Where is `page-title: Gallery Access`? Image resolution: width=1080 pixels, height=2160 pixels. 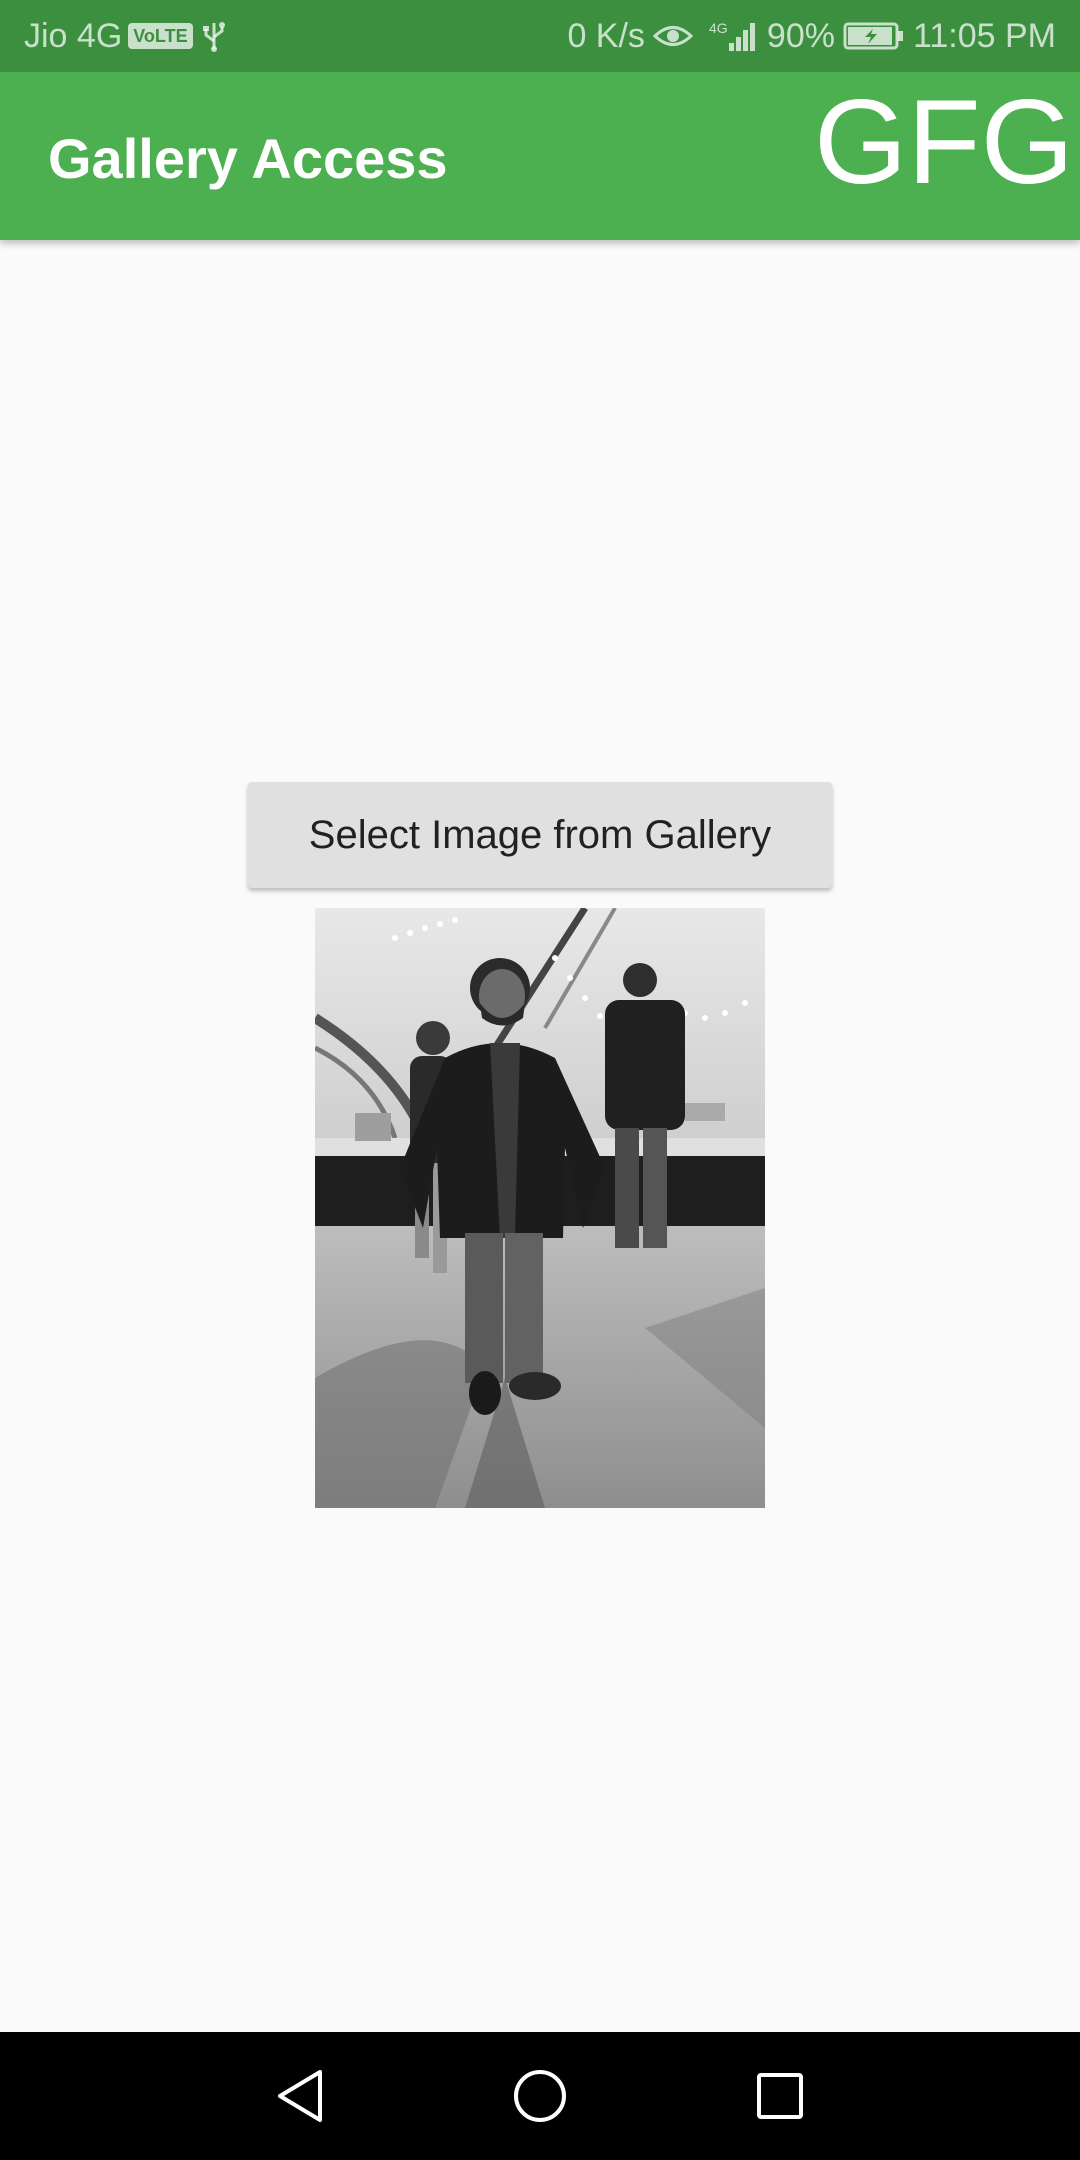 page-title: Gallery Access is located at coordinates (248, 158).